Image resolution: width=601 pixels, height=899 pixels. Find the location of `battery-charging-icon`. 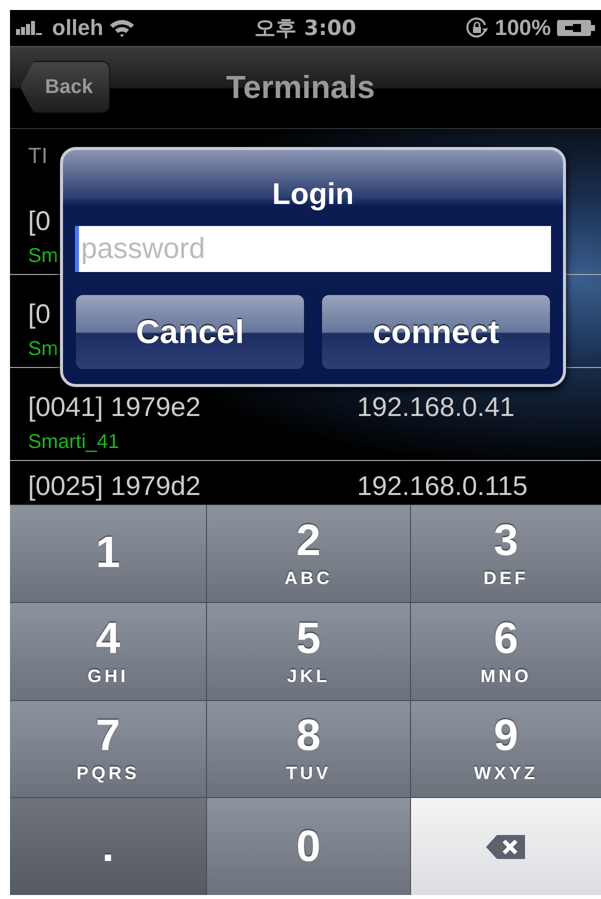

battery-charging-icon is located at coordinates (575, 28).